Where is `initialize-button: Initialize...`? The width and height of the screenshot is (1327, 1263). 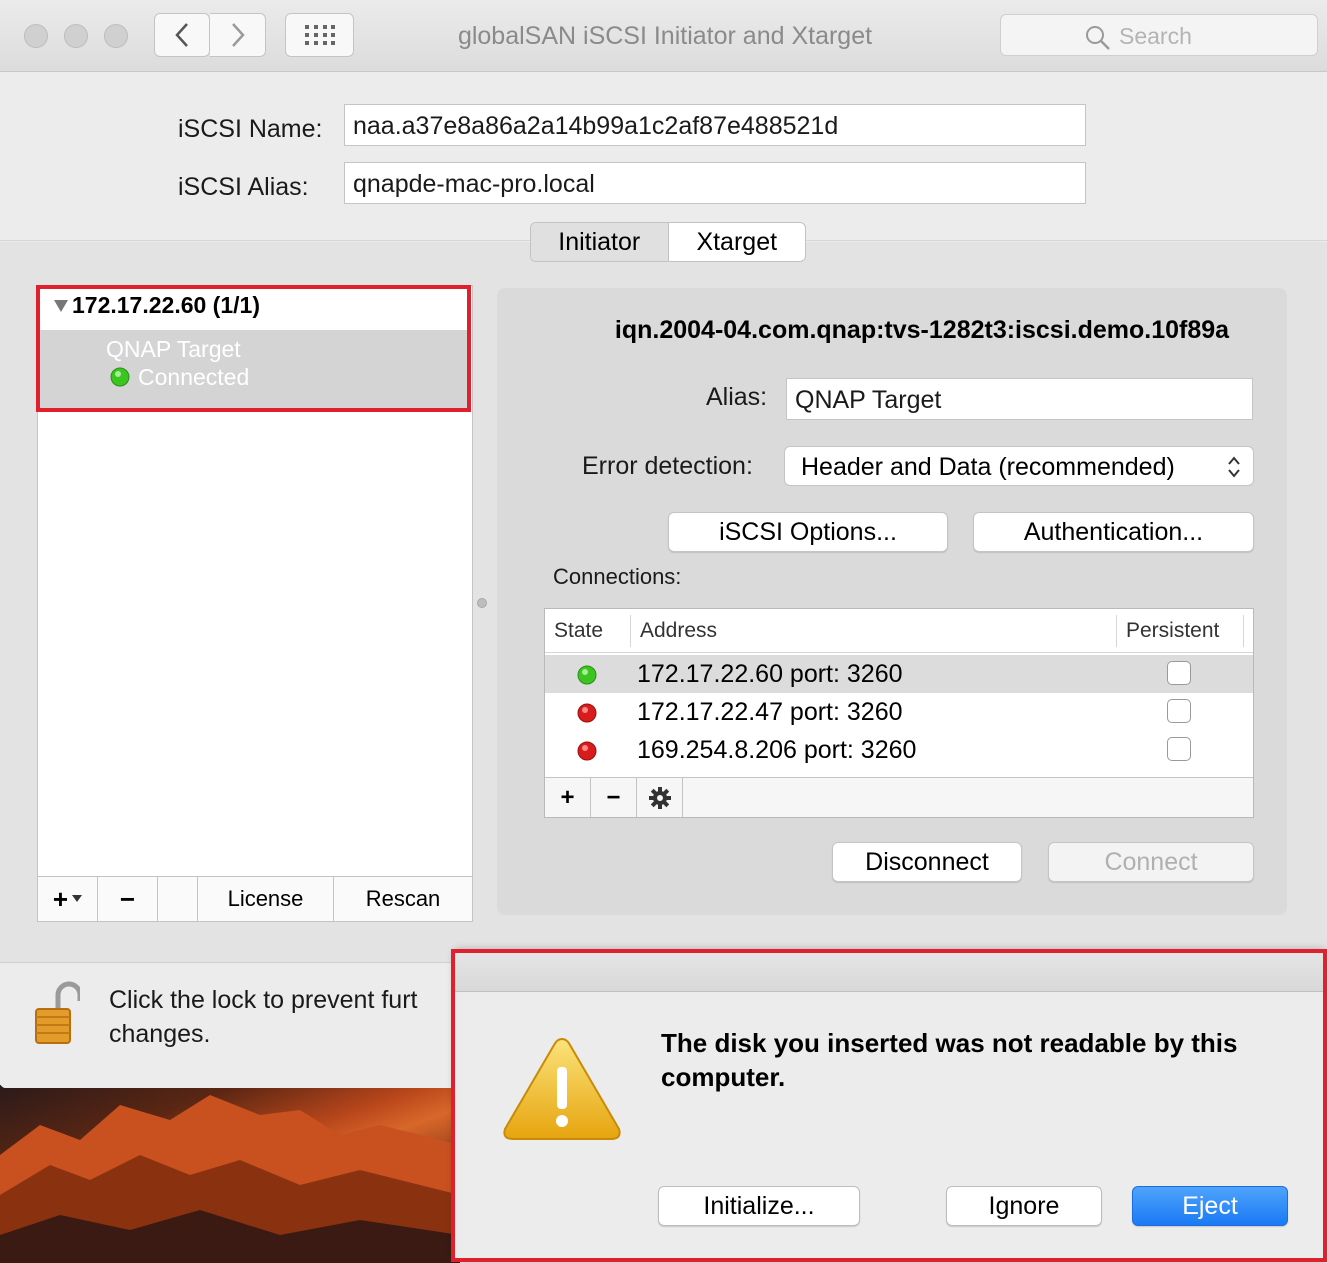
initialize-button: Initialize... is located at coordinates (759, 1206).